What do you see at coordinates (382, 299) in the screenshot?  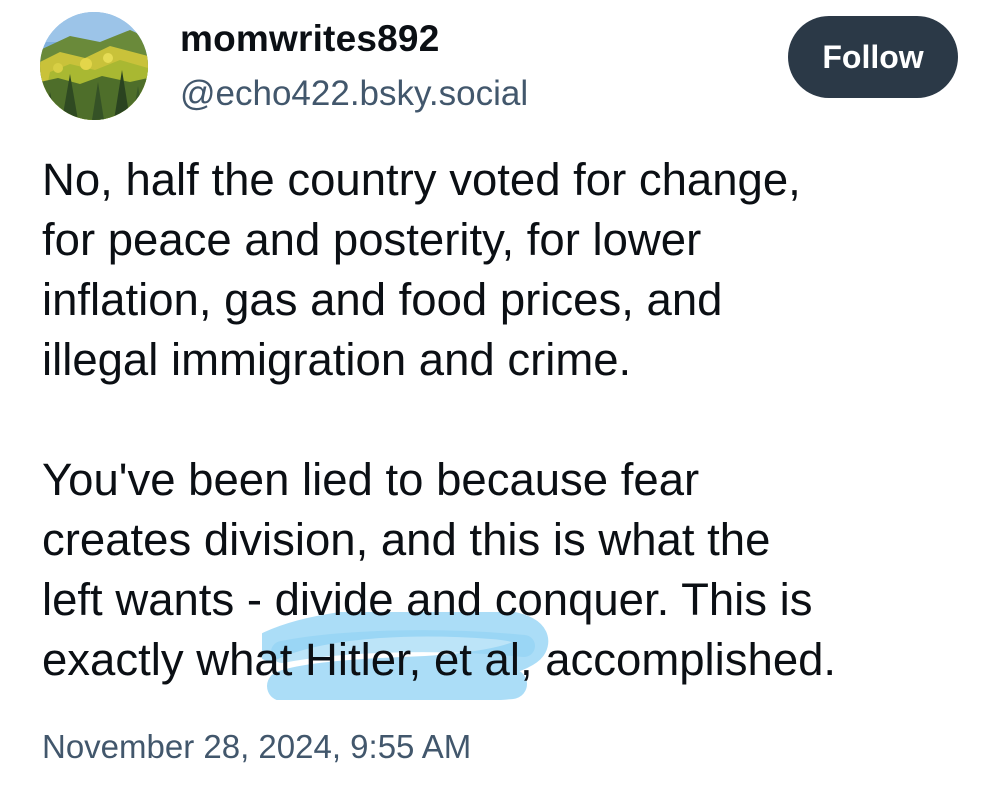 I see `post-line: inflation, gas and food prices, and` at bounding box center [382, 299].